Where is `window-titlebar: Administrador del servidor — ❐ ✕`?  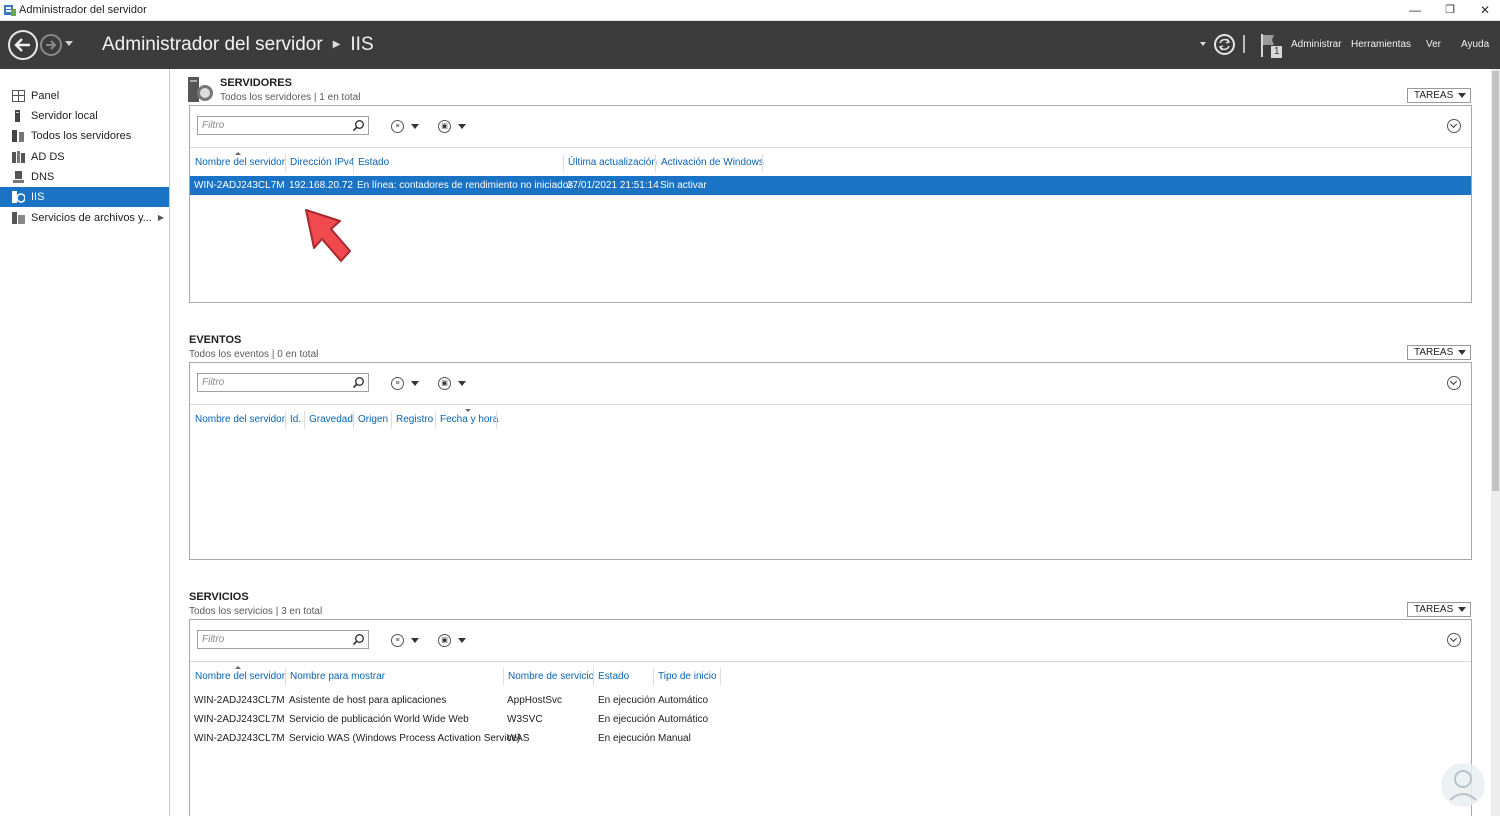 window-titlebar: Administrador del servidor — ❐ ✕ is located at coordinates (750, 10).